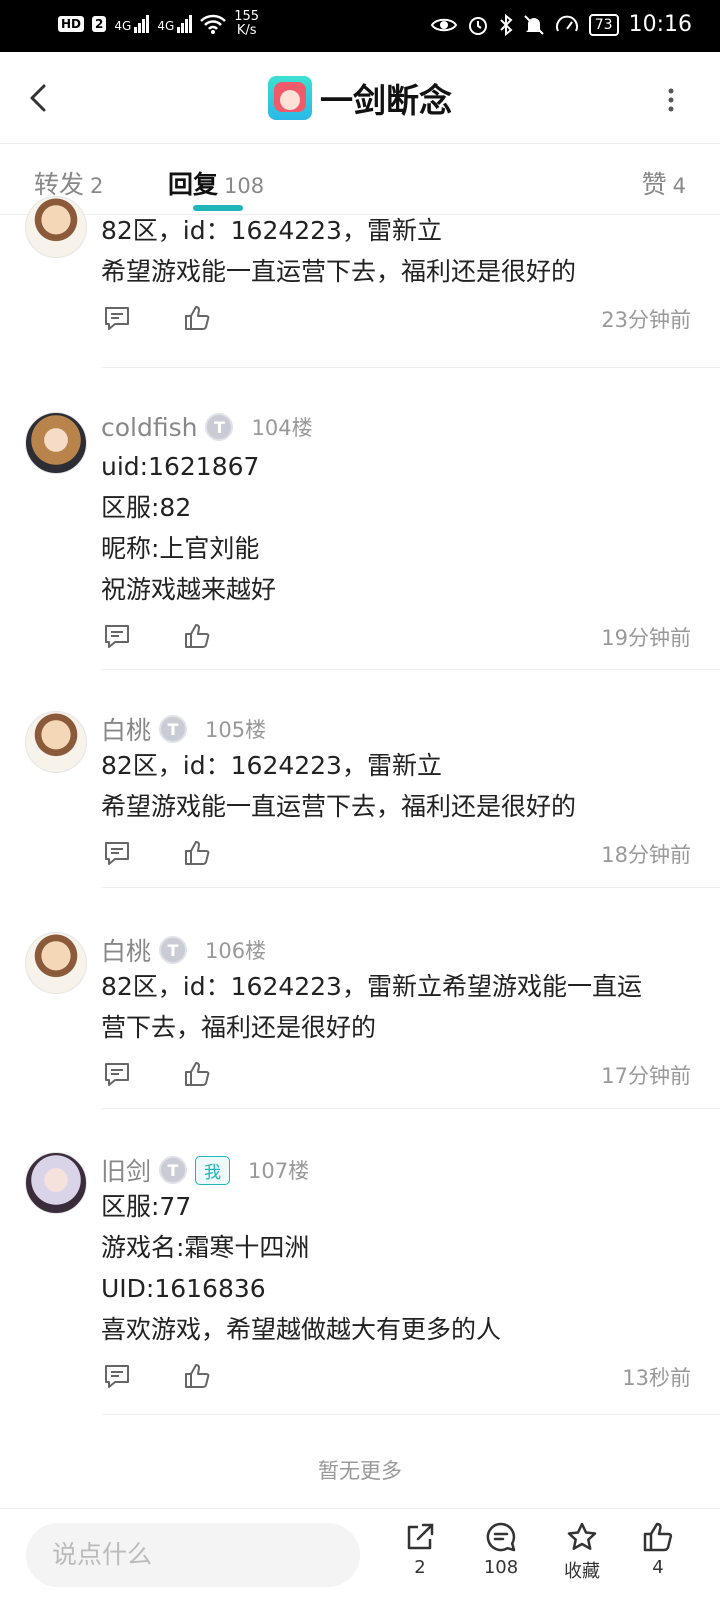 The height and width of the screenshot is (1600, 720). What do you see at coordinates (360, 1471) in the screenshot?
I see `no-more-text: 暂无更多` at bounding box center [360, 1471].